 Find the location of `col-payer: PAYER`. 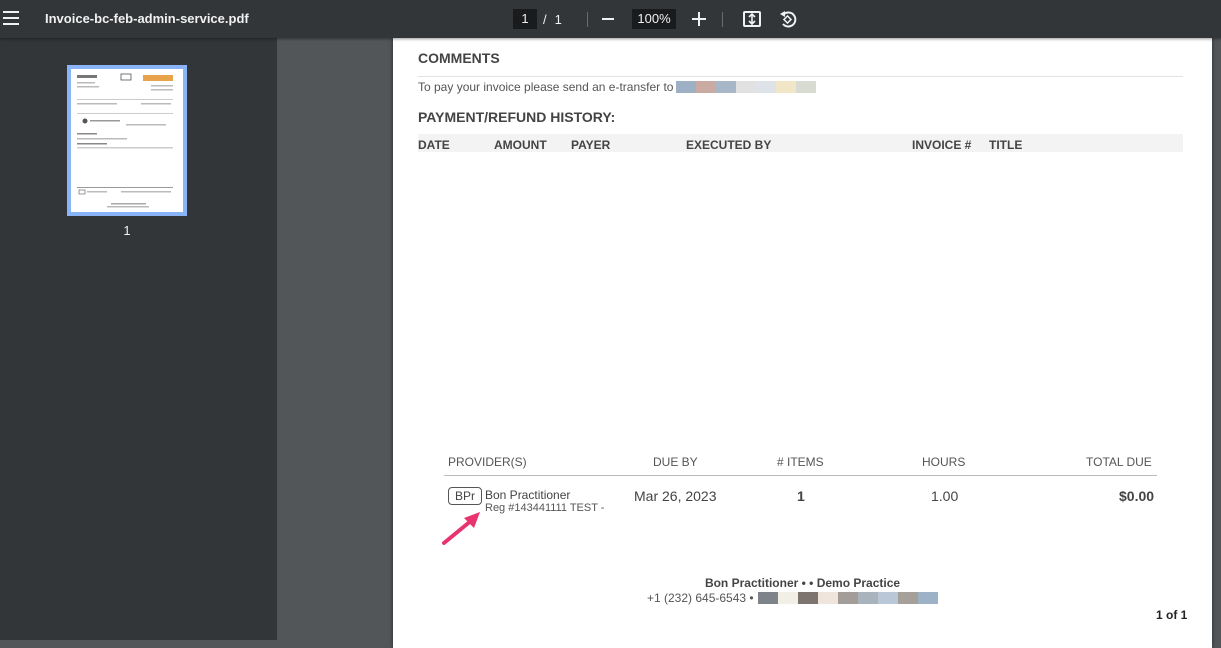

col-payer: PAYER is located at coordinates (591, 145).